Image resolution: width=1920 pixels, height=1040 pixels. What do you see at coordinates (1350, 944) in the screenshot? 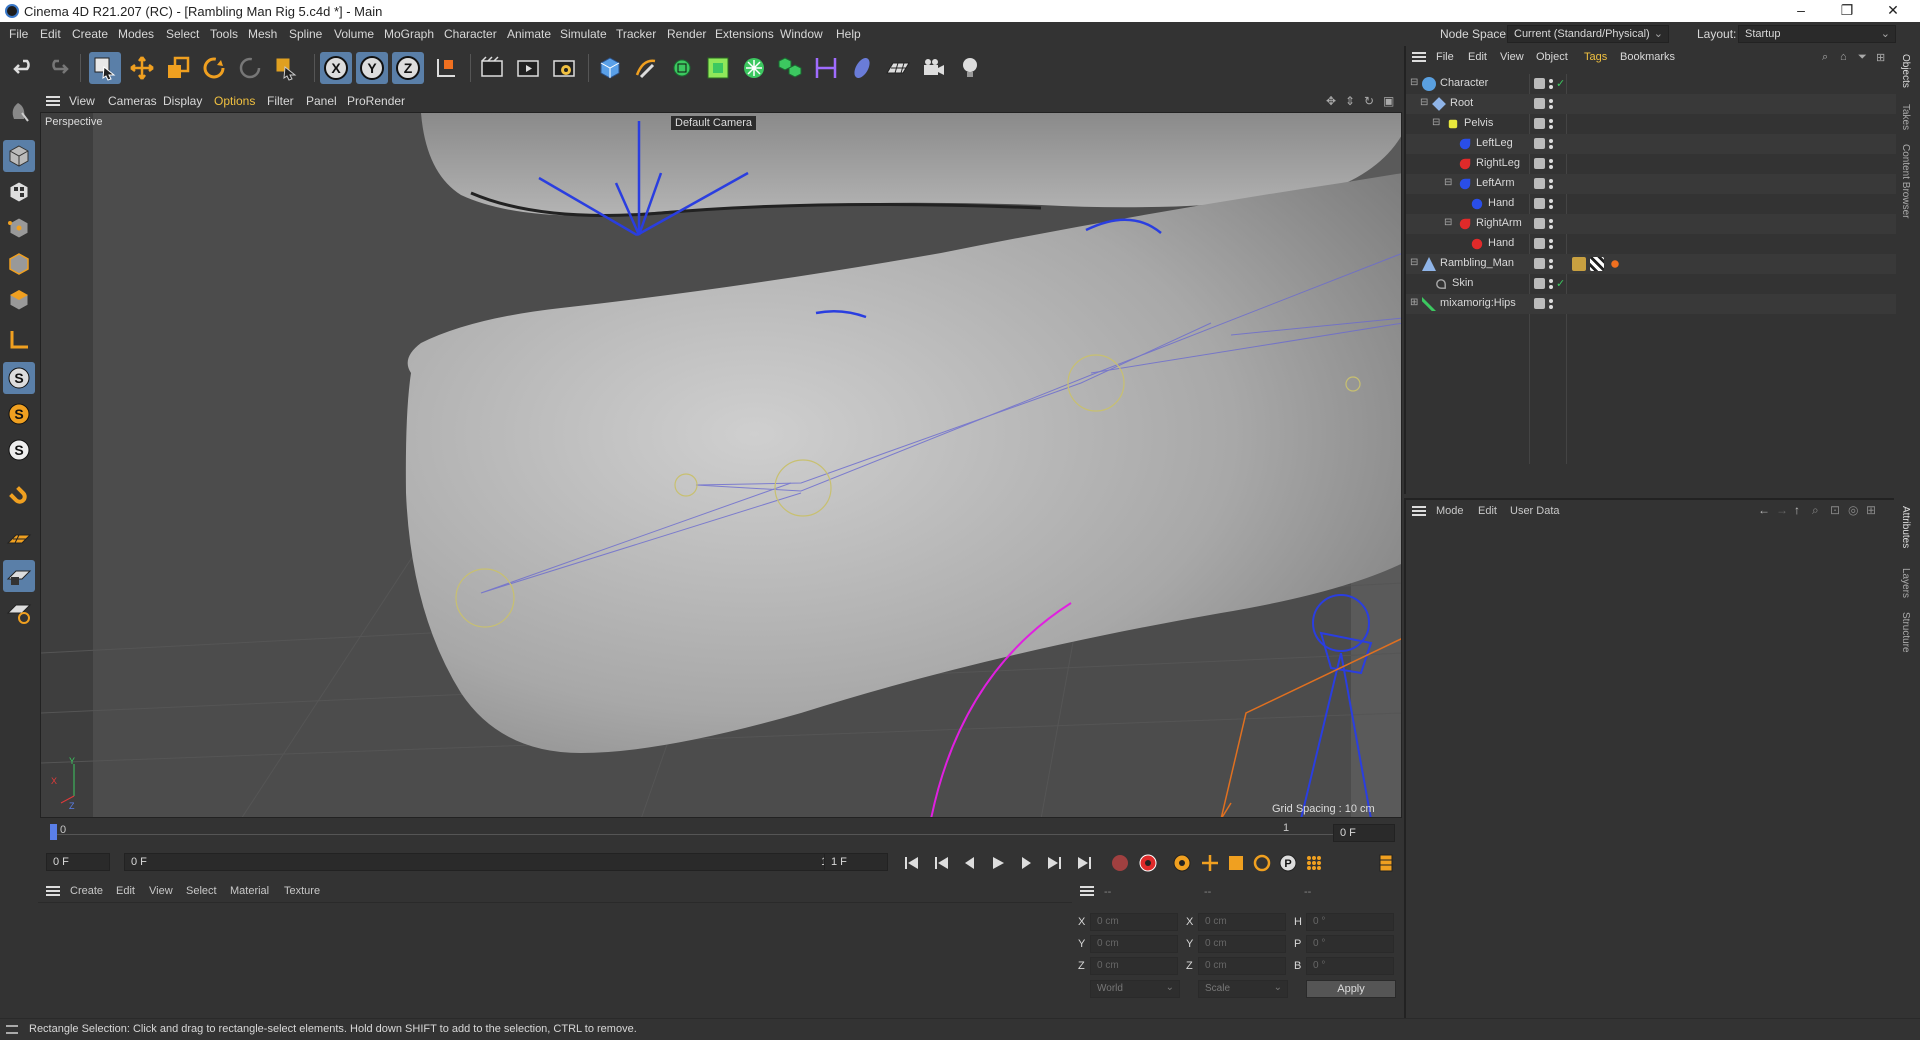
I see `rotation-p-field: 0 °` at bounding box center [1350, 944].